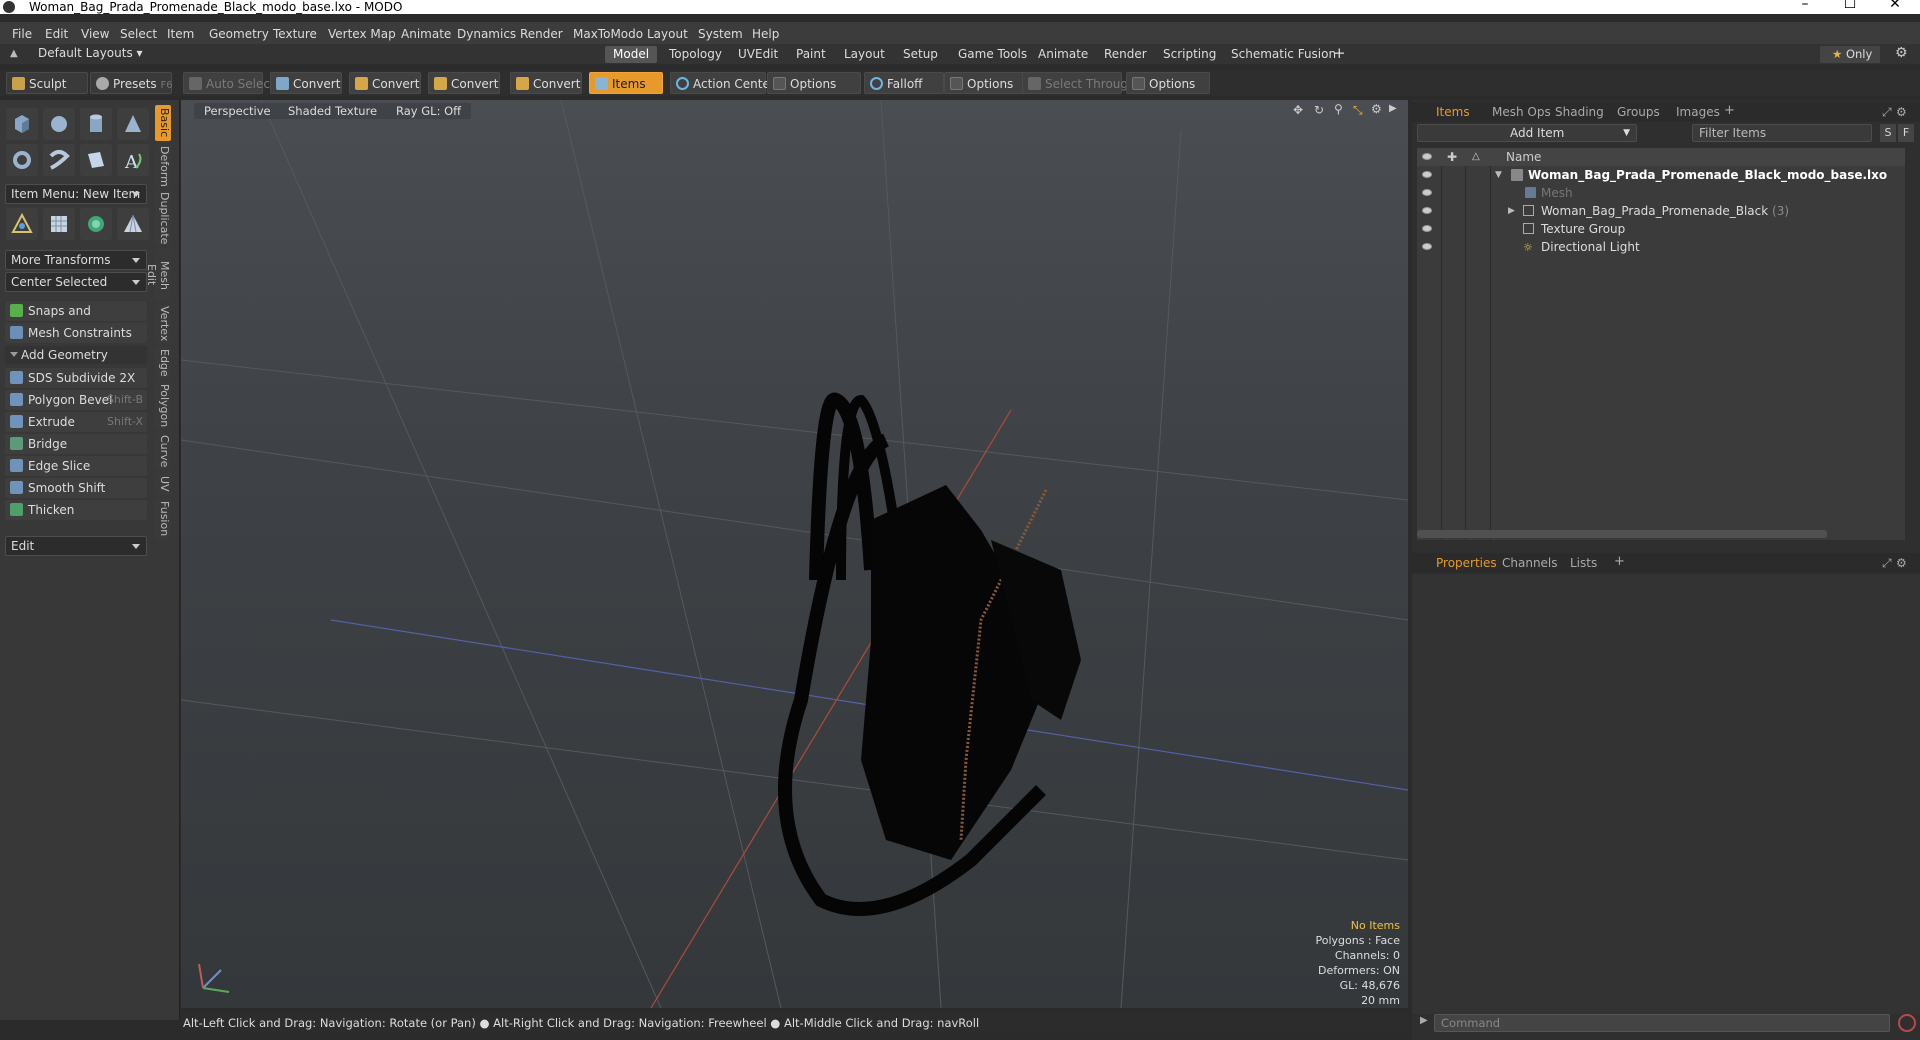 The width and height of the screenshot is (1920, 1040). Describe the element at coordinates (22, 34) in the screenshot. I see `menu-file: File` at that location.